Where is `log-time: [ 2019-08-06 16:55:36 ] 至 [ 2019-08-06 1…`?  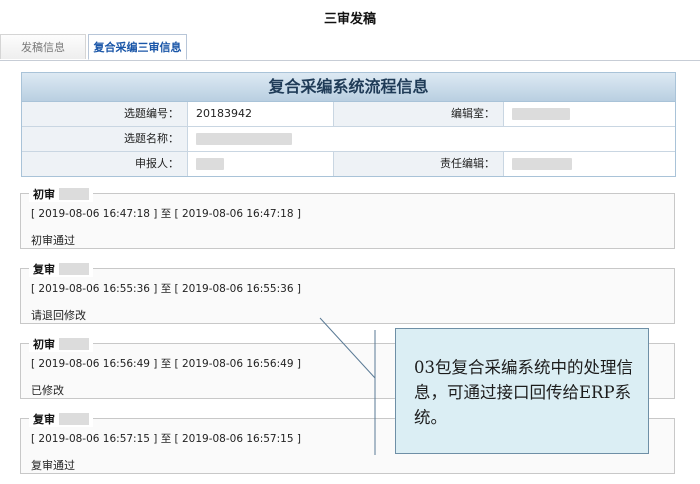 log-time: [ 2019-08-06 16:55:36 ] 至 [ 2019-08-06 1… is located at coordinates (166, 289).